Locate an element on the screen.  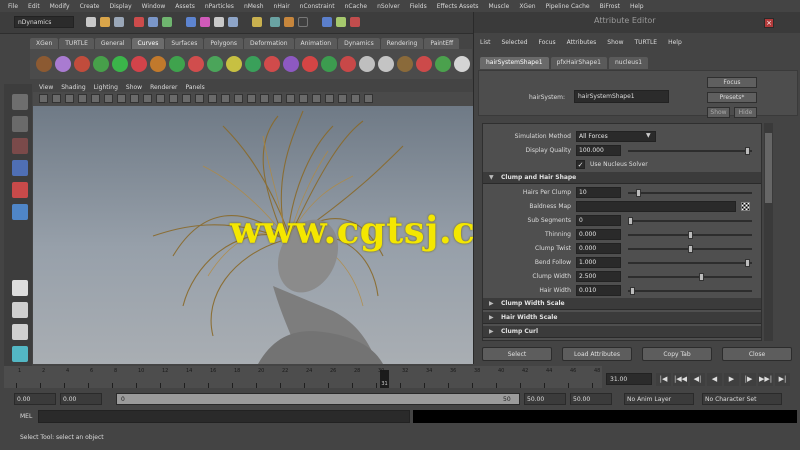
menu-file: File is located at coordinates (13, 6).